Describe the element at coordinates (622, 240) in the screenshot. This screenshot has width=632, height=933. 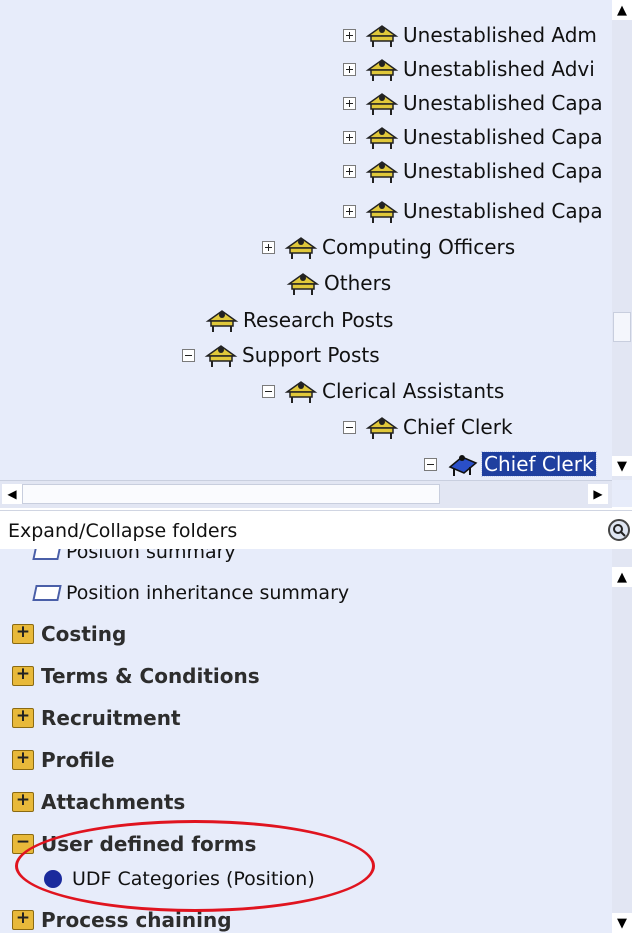
I see `tree-vertical-scrollbar: ▲ ▼` at that location.